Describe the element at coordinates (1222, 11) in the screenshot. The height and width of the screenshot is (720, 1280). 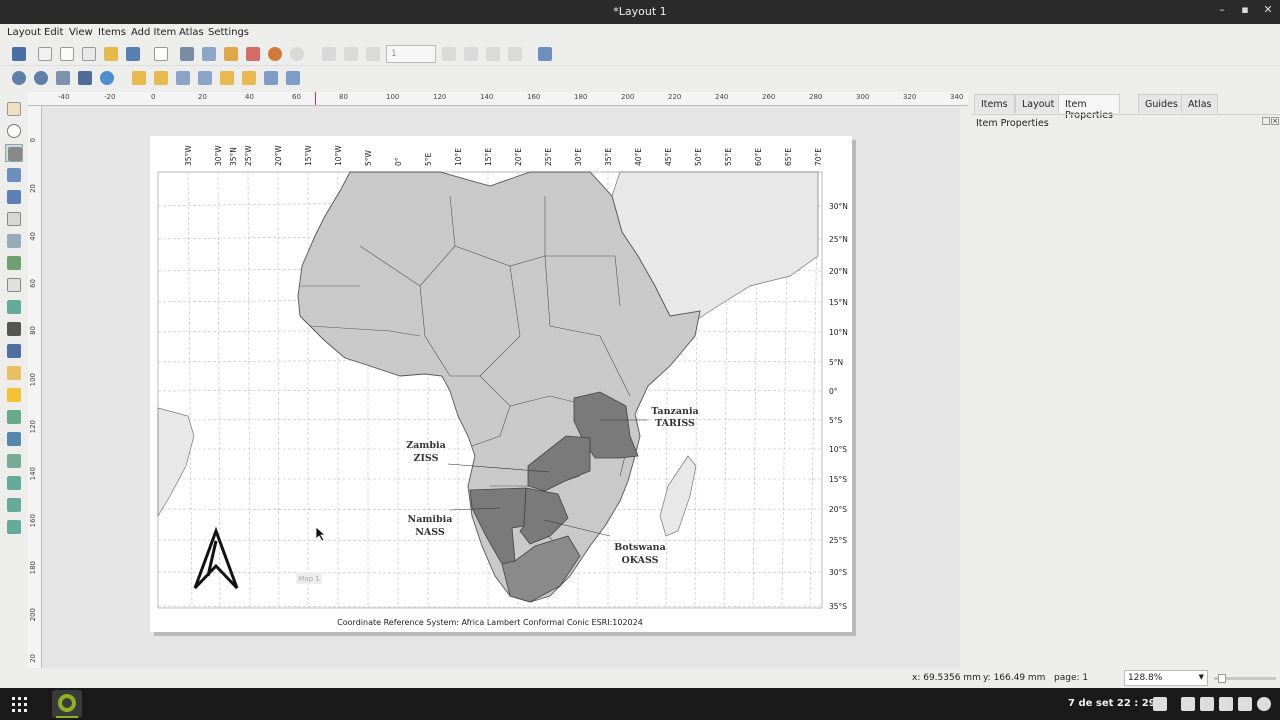
I see `minimize-button: –` at that location.